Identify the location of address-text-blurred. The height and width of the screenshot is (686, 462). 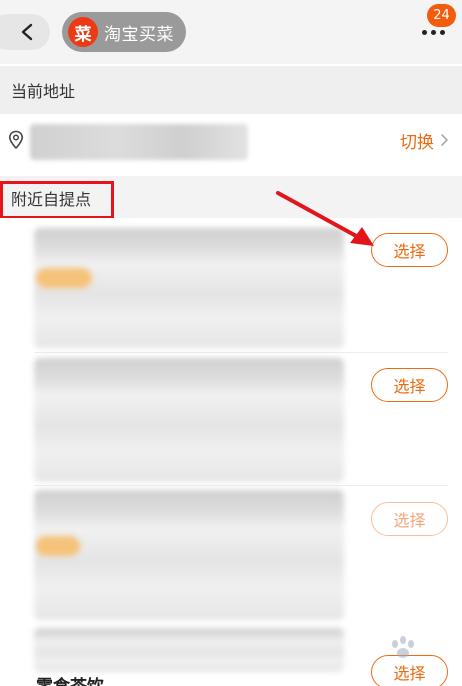
(139, 142).